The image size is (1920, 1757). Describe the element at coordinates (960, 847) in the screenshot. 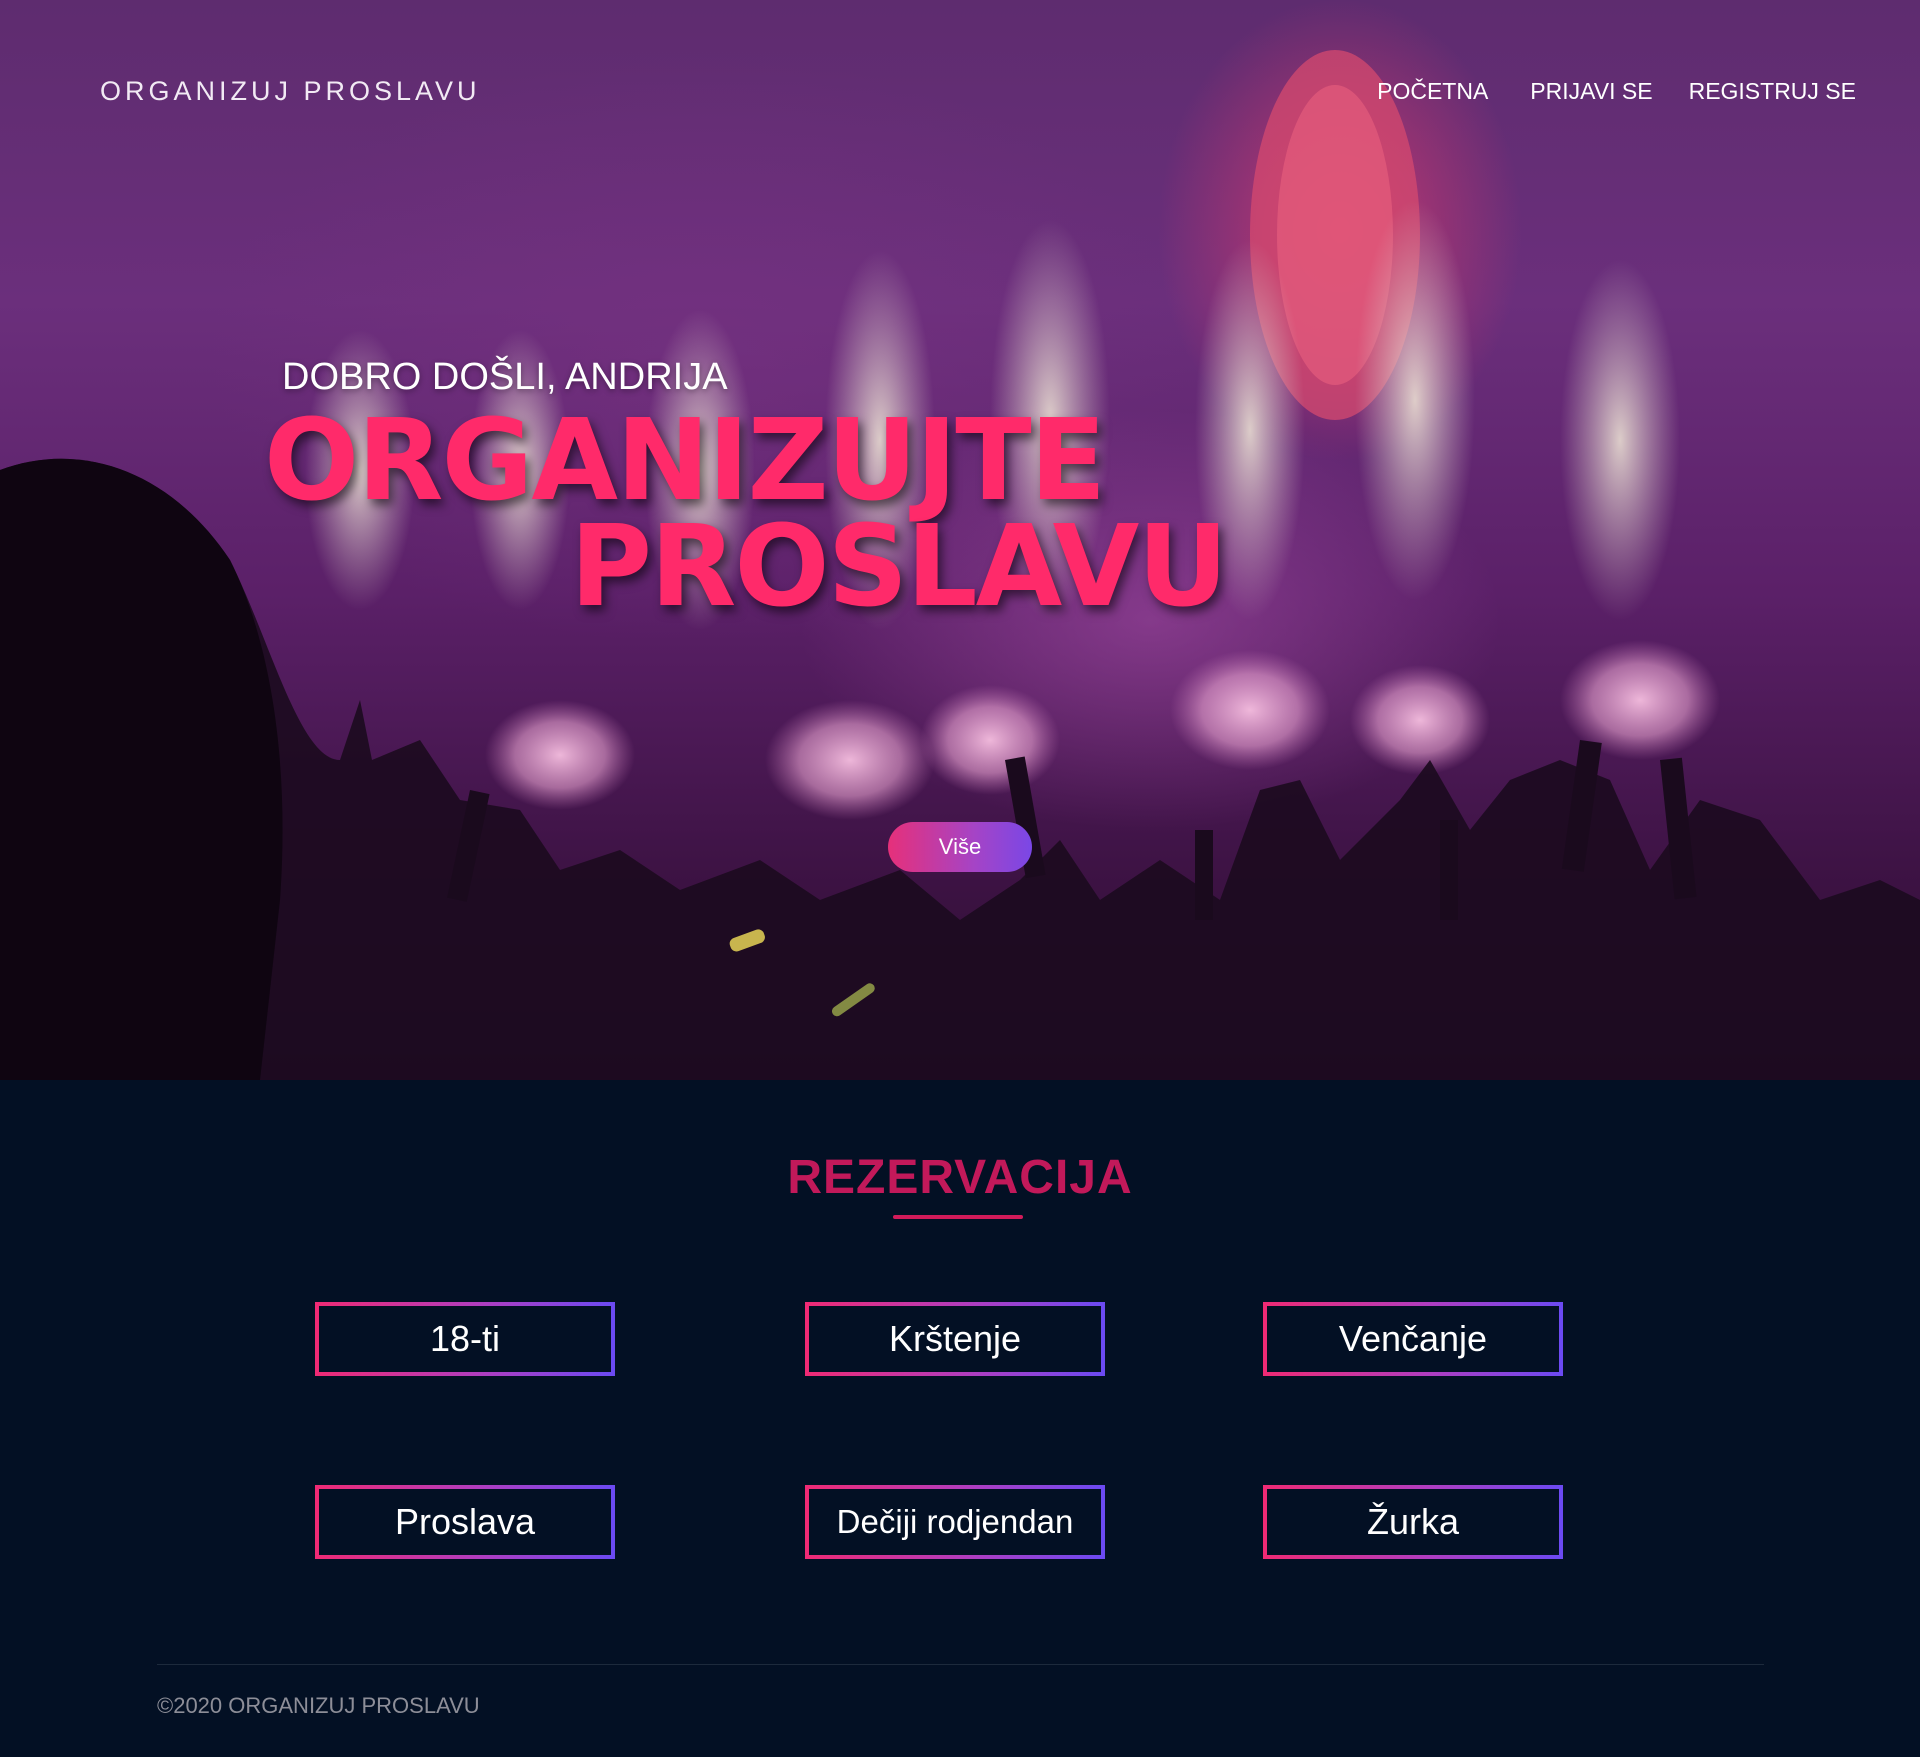

I see `more-button: Više` at that location.